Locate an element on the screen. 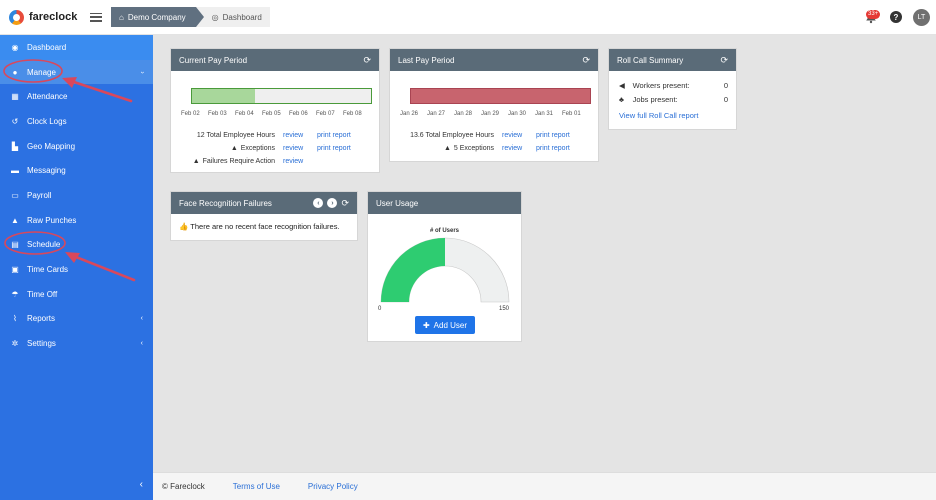  chat-icon: ▬ is located at coordinates (15, 171).